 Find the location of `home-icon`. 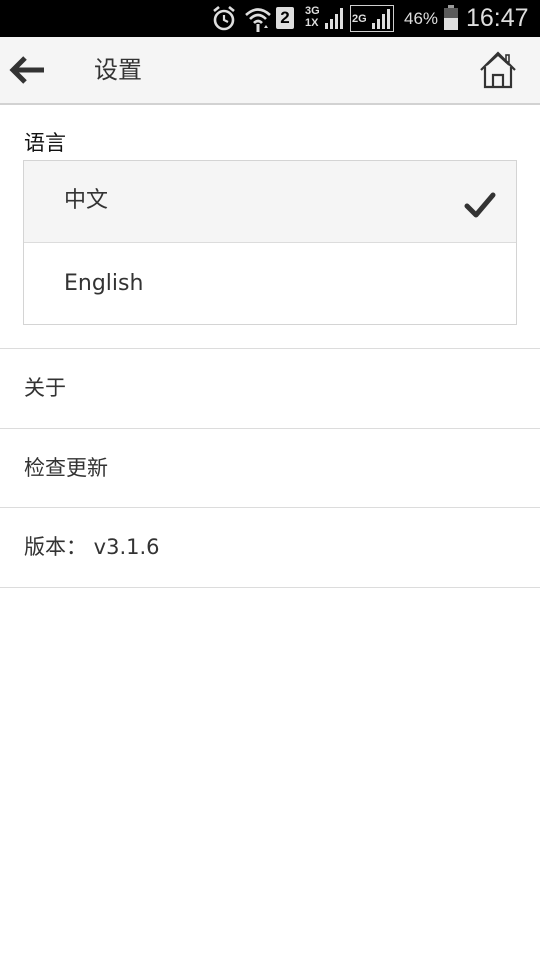

home-icon is located at coordinates (498, 70).